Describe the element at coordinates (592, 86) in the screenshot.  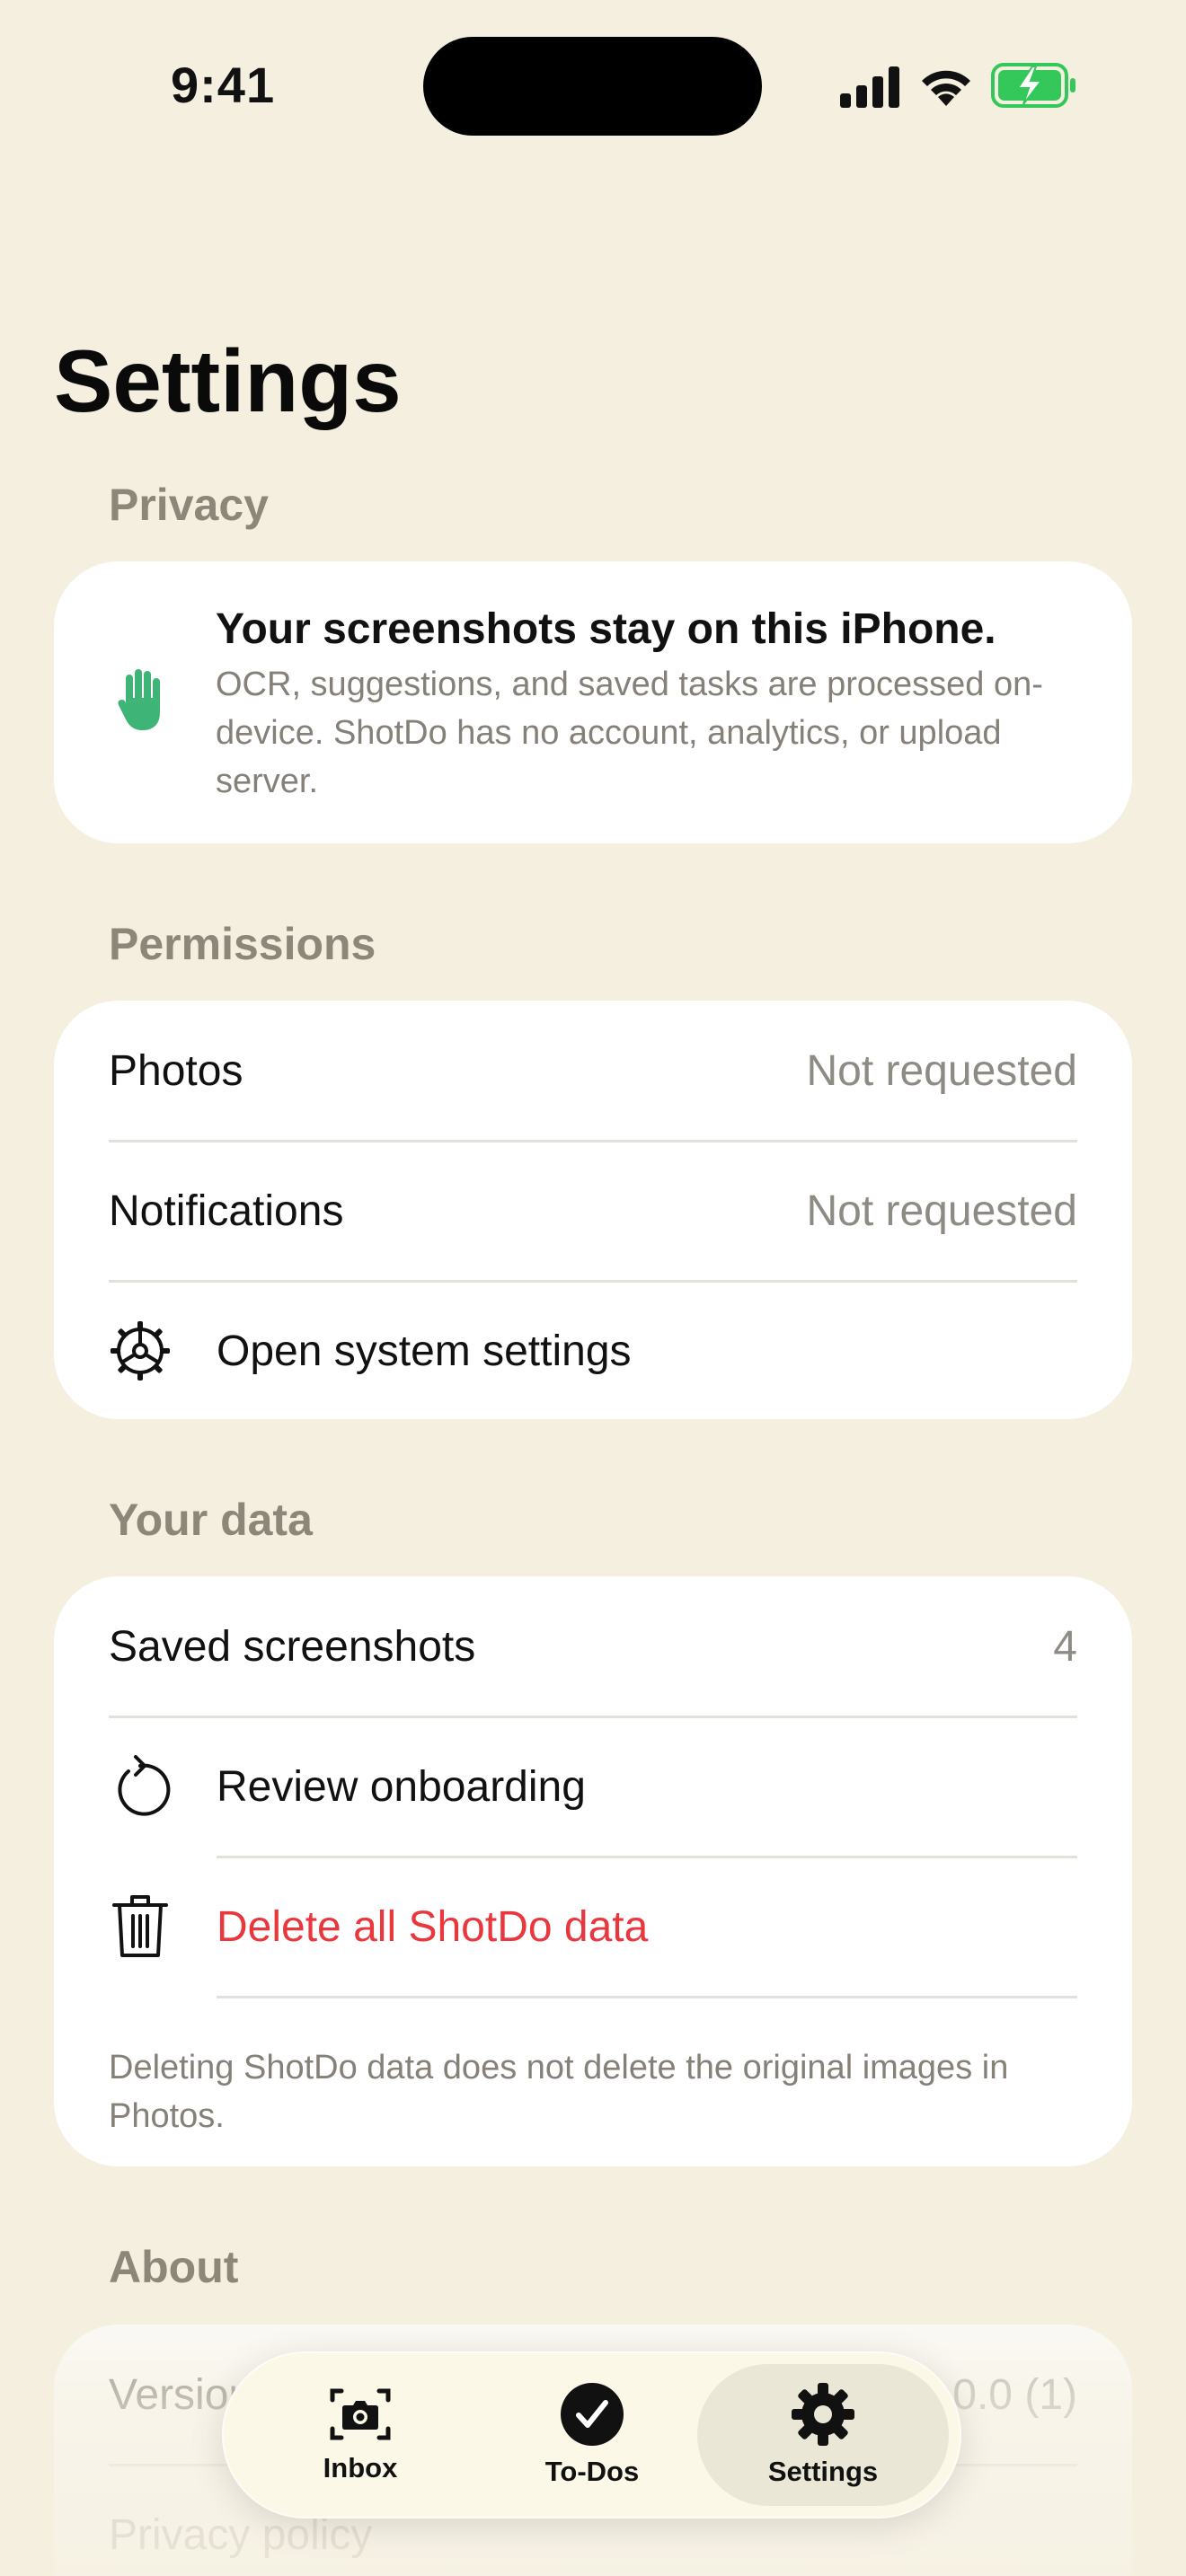
I see `dynamic-island` at that location.